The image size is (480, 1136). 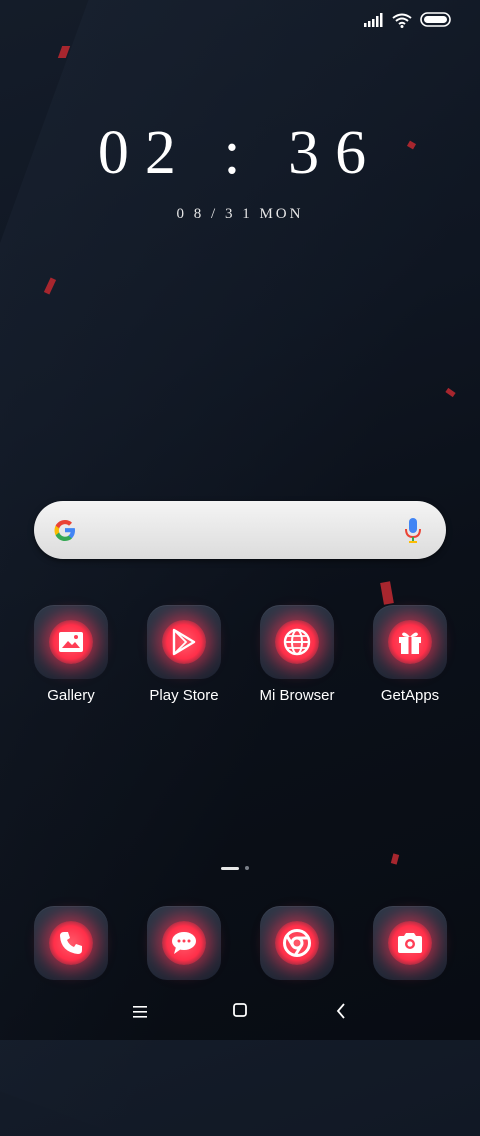 What do you see at coordinates (374, 22) in the screenshot?
I see `signal-bars-icon` at bounding box center [374, 22].